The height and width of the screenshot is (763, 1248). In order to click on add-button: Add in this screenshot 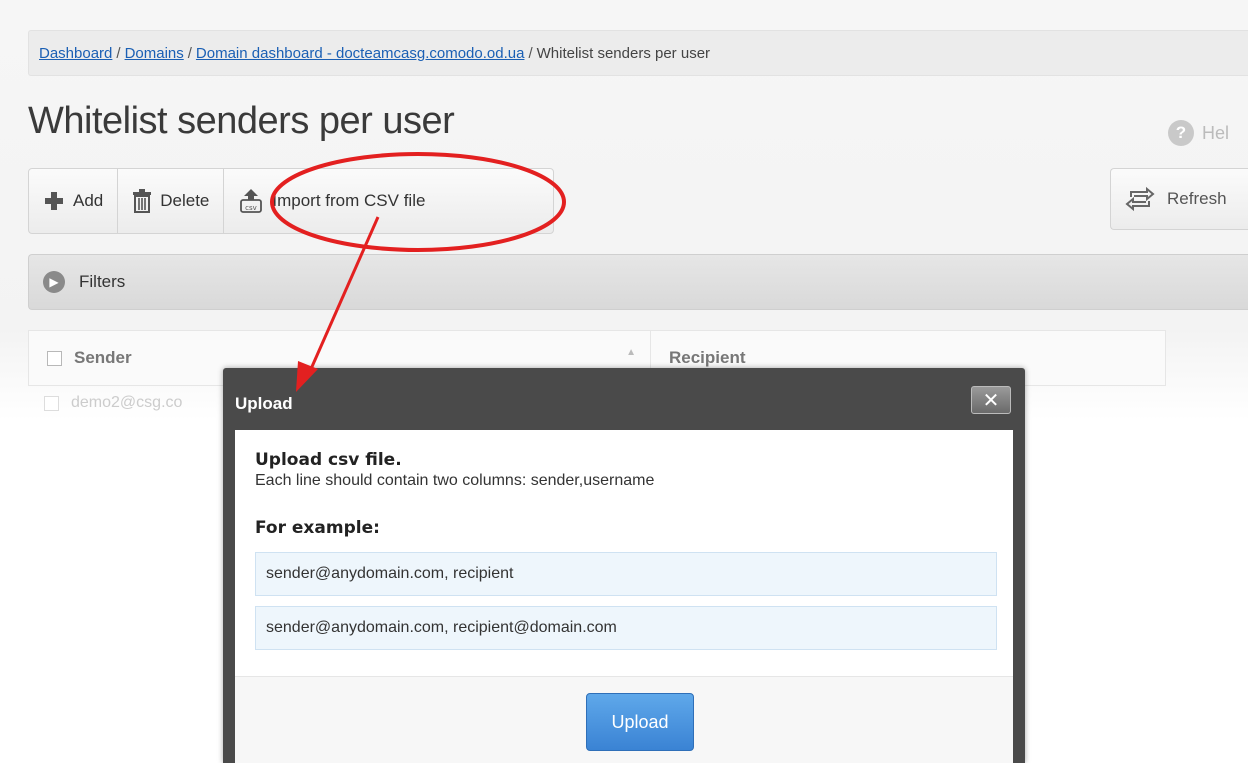, I will do `click(74, 201)`.